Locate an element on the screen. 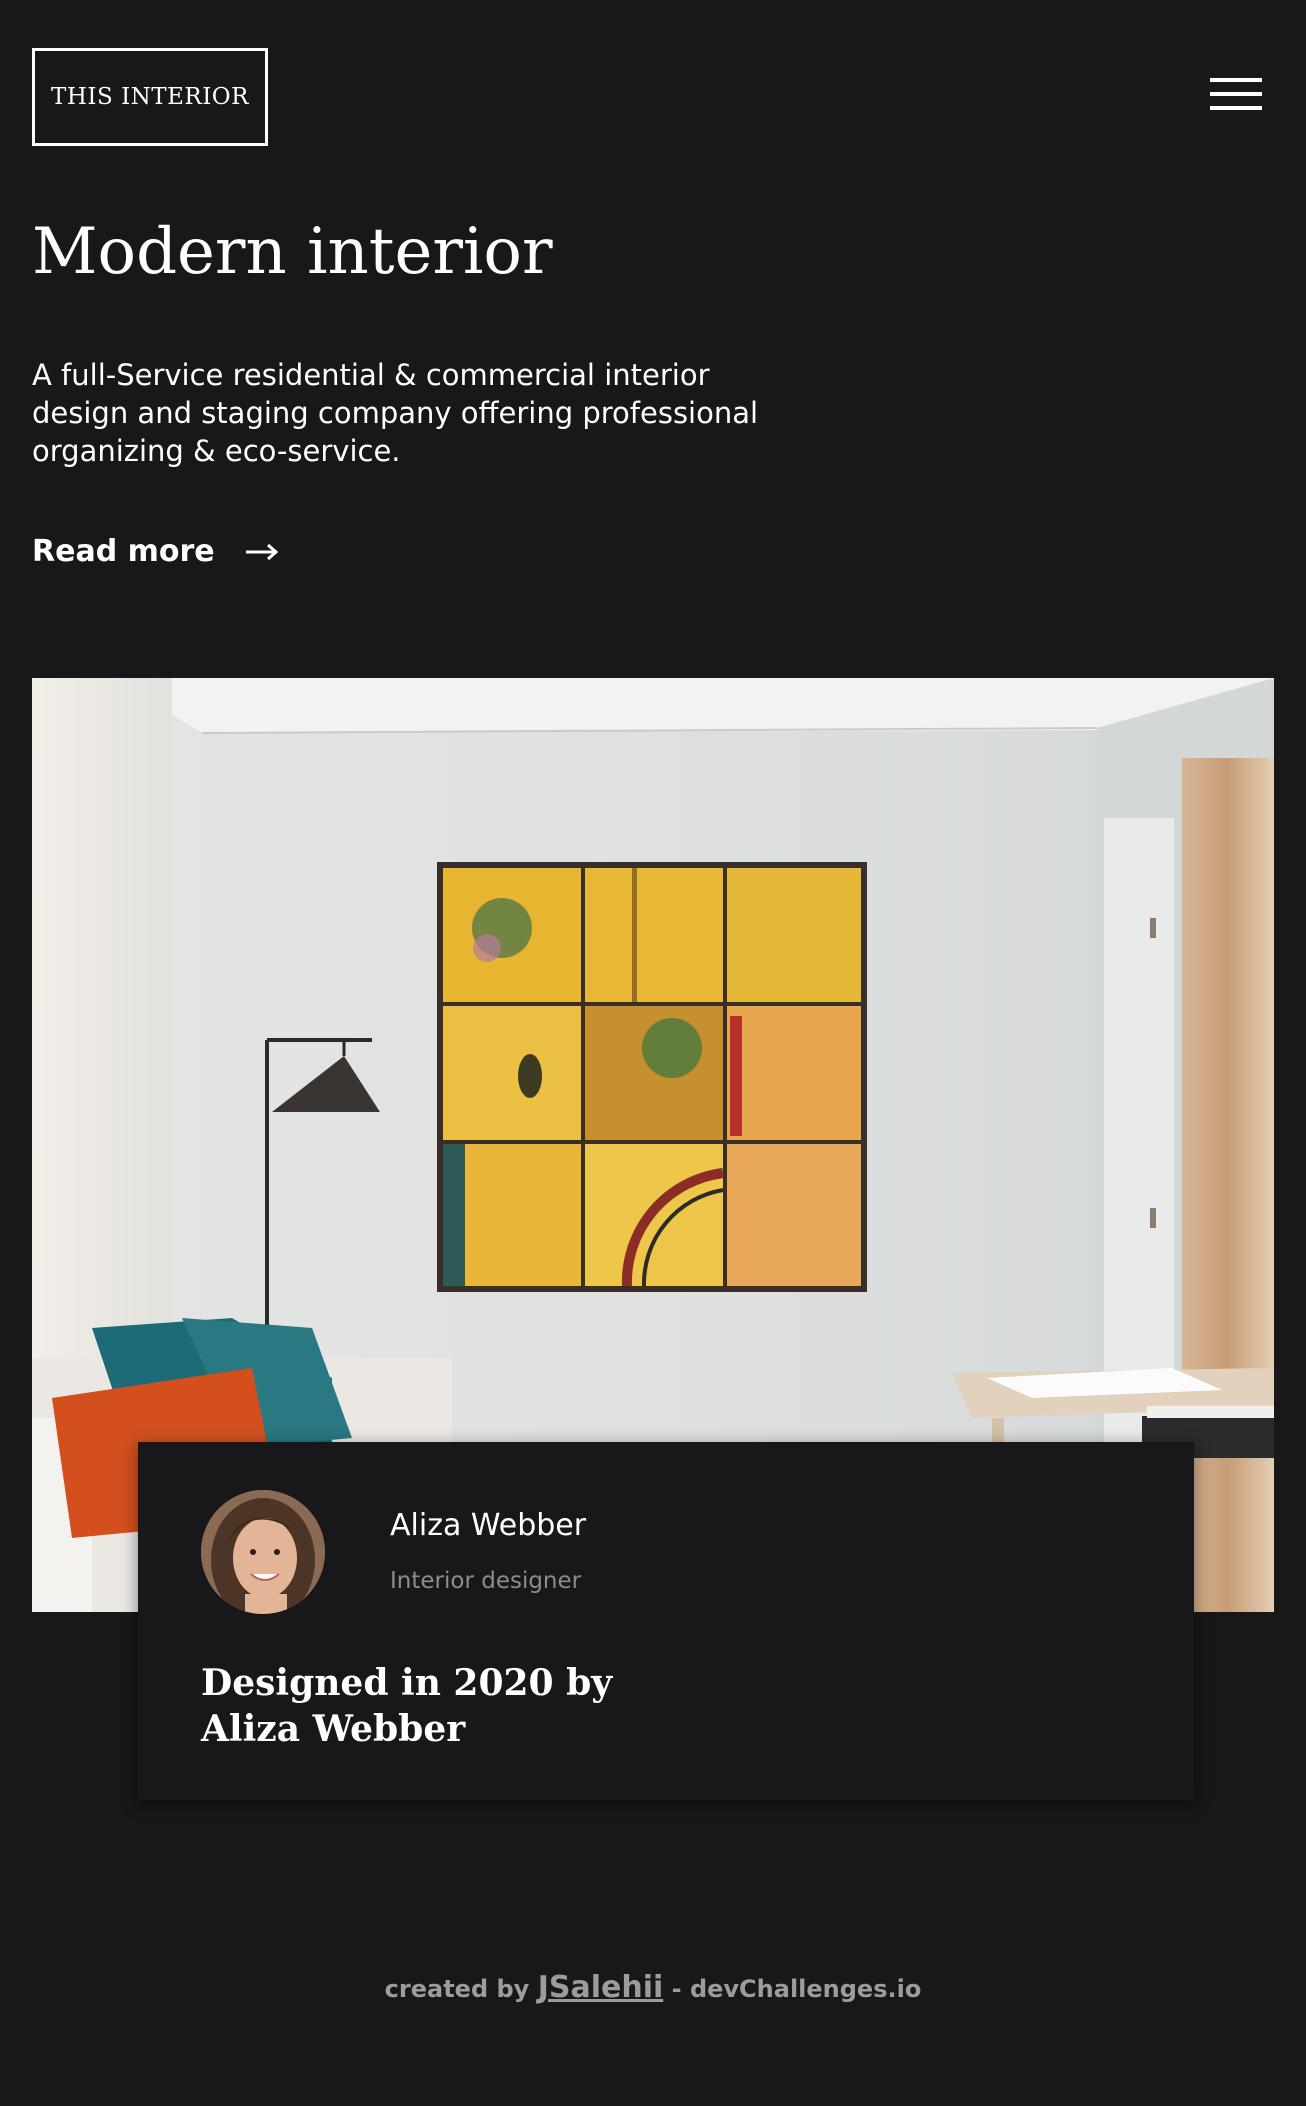  footer: created by JSalehii - devChallenges.io is located at coordinates (653, 1987).